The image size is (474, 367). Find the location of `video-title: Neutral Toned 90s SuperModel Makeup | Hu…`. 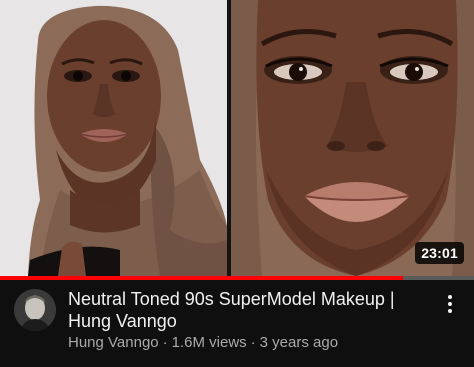

video-title: Neutral Toned 90s SuperModel Makeup | Hu… is located at coordinates (243, 310).